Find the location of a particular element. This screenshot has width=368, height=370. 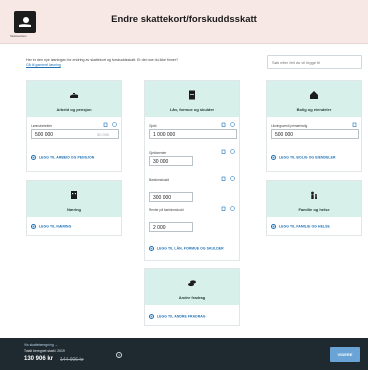

gjeld-input: 1 000 000 is located at coordinates (193, 134).